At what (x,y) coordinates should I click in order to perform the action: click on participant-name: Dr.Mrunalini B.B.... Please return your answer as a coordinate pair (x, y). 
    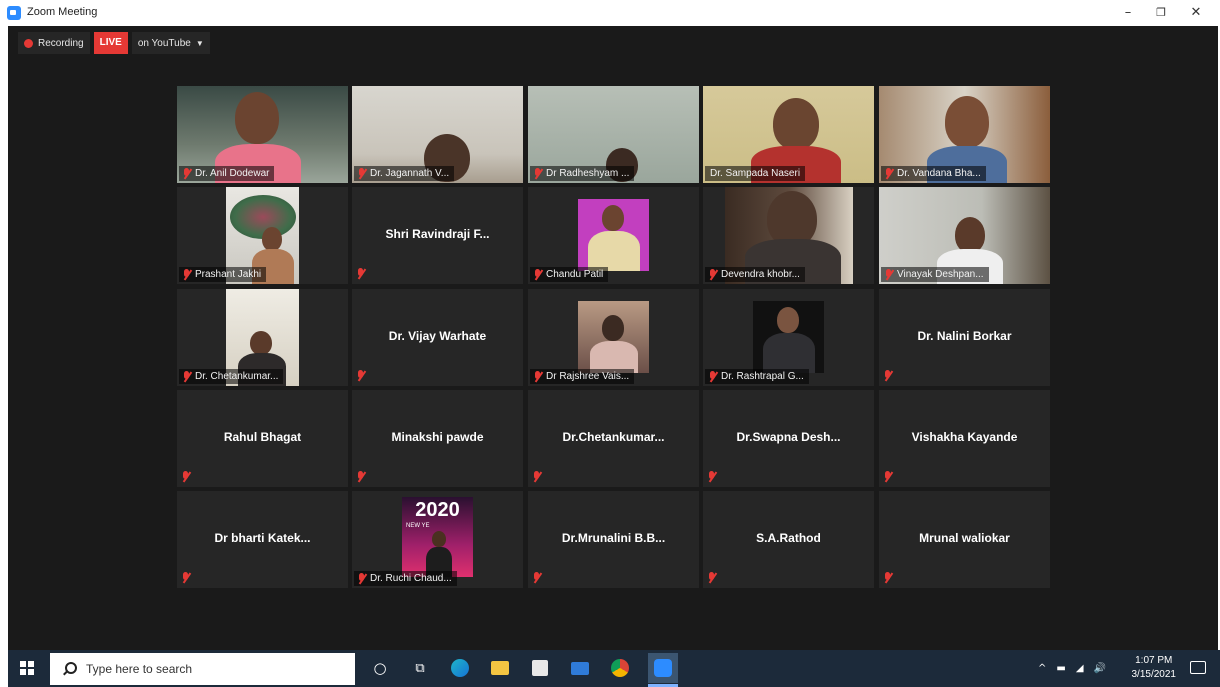
    Looking at the image, I should click on (613, 538).